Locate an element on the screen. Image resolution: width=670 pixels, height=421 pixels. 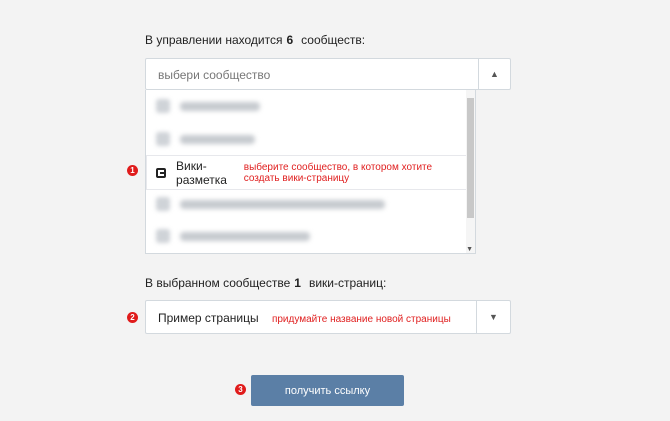
step-badge-3: 3 is located at coordinates (240, 389).